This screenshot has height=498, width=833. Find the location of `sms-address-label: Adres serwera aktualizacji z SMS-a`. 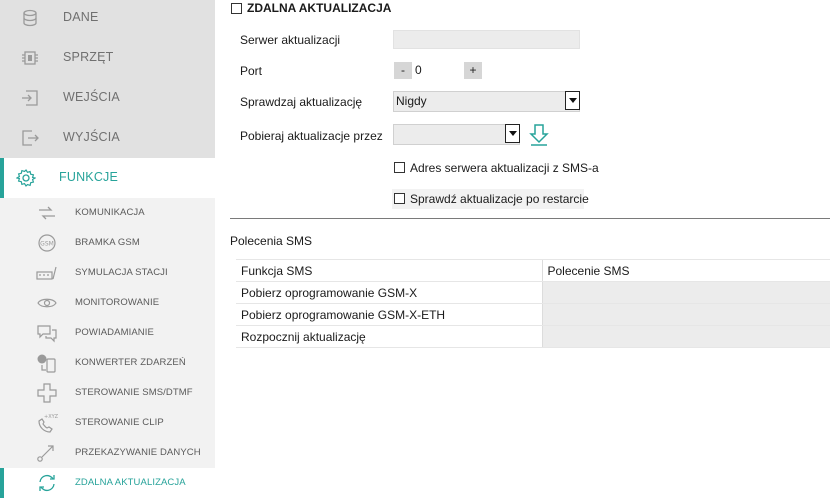

sms-address-label: Adres serwera aktualizacji z SMS-a is located at coordinates (504, 168).